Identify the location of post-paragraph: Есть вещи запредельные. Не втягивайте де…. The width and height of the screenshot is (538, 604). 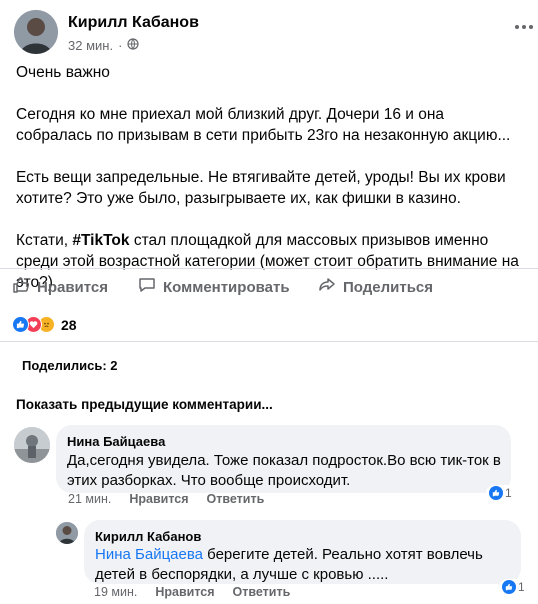
(261, 188).